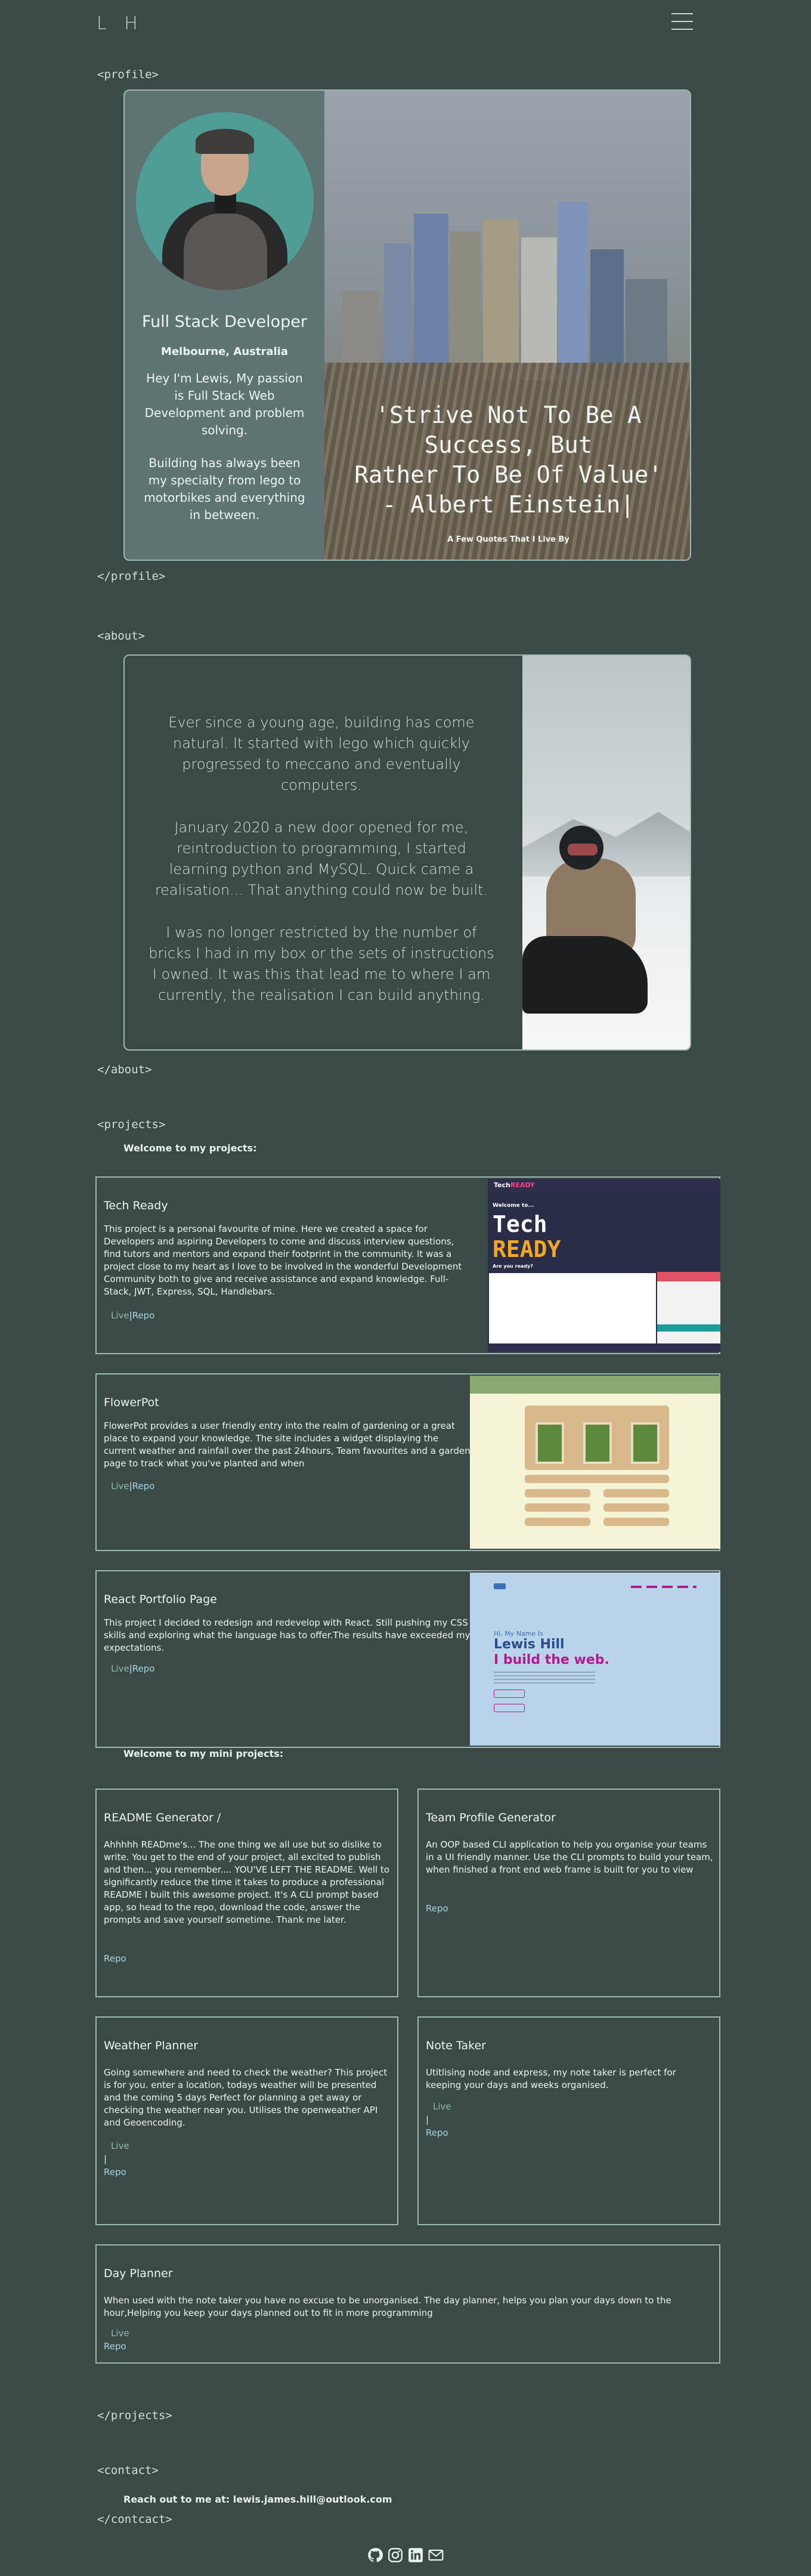 This screenshot has height=2576, width=811. What do you see at coordinates (595, 1462) in the screenshot?
I see `flowerpot-screenshot` at bounding box center [595, 1462].